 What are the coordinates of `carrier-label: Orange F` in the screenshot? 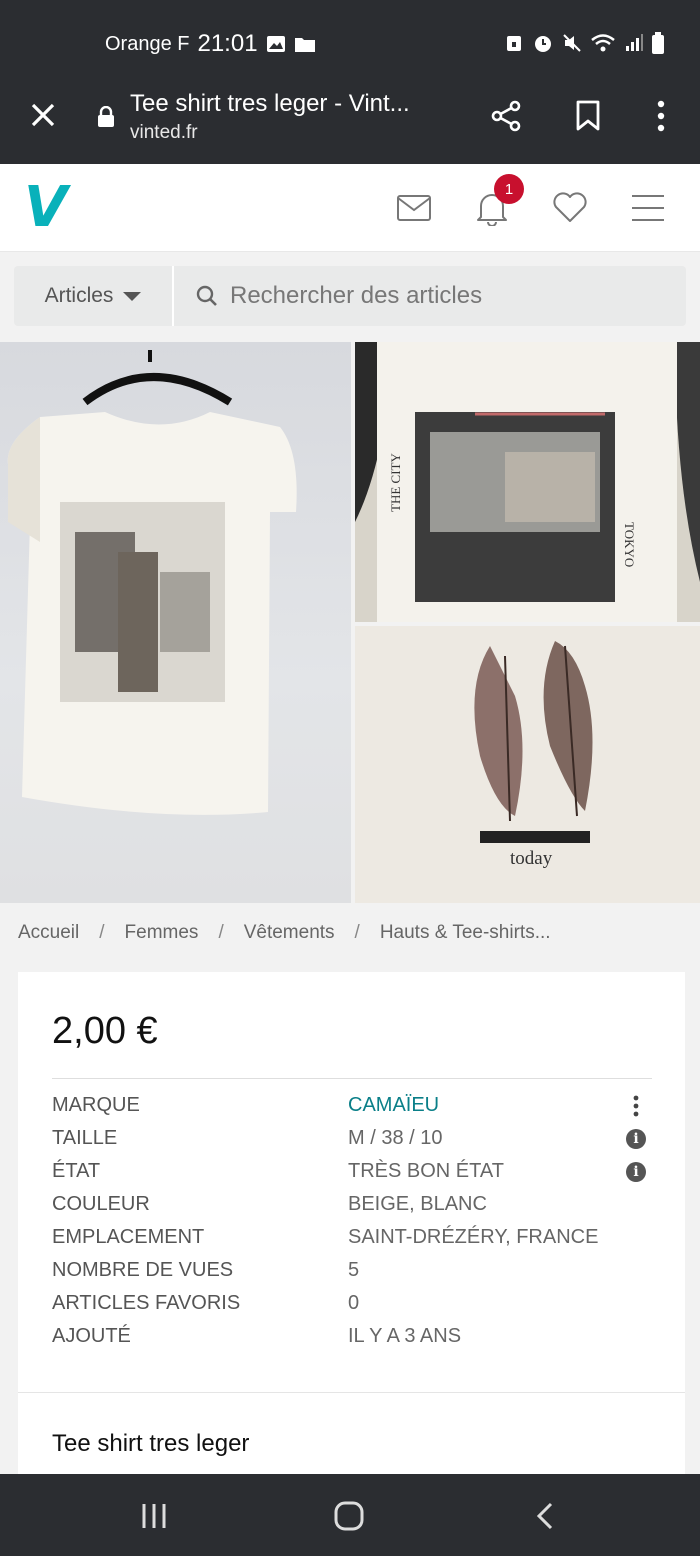 It's located at (147, 43).